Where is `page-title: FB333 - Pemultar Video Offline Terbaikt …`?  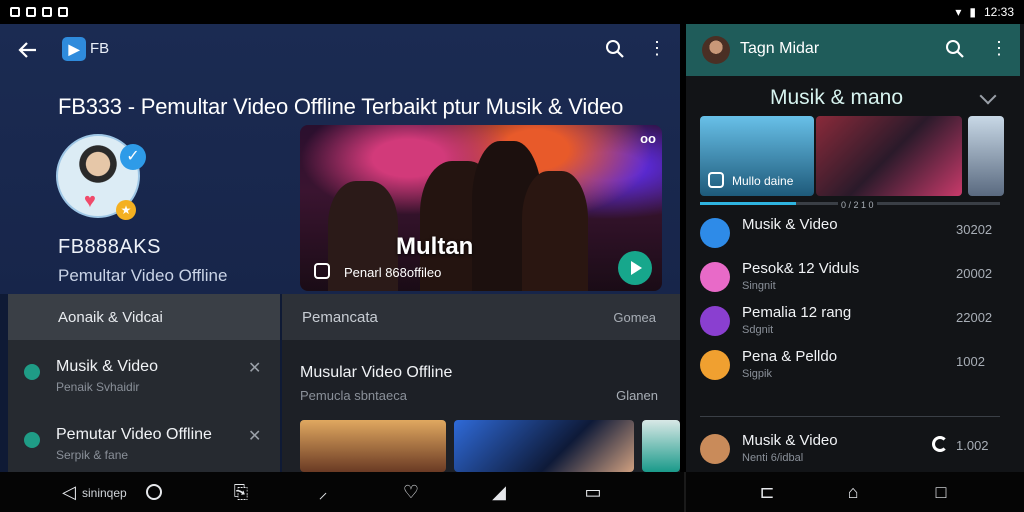
page-title: FB333 - Pemultar Video Offline Terbaikt … is located at coordinates (341, 106).